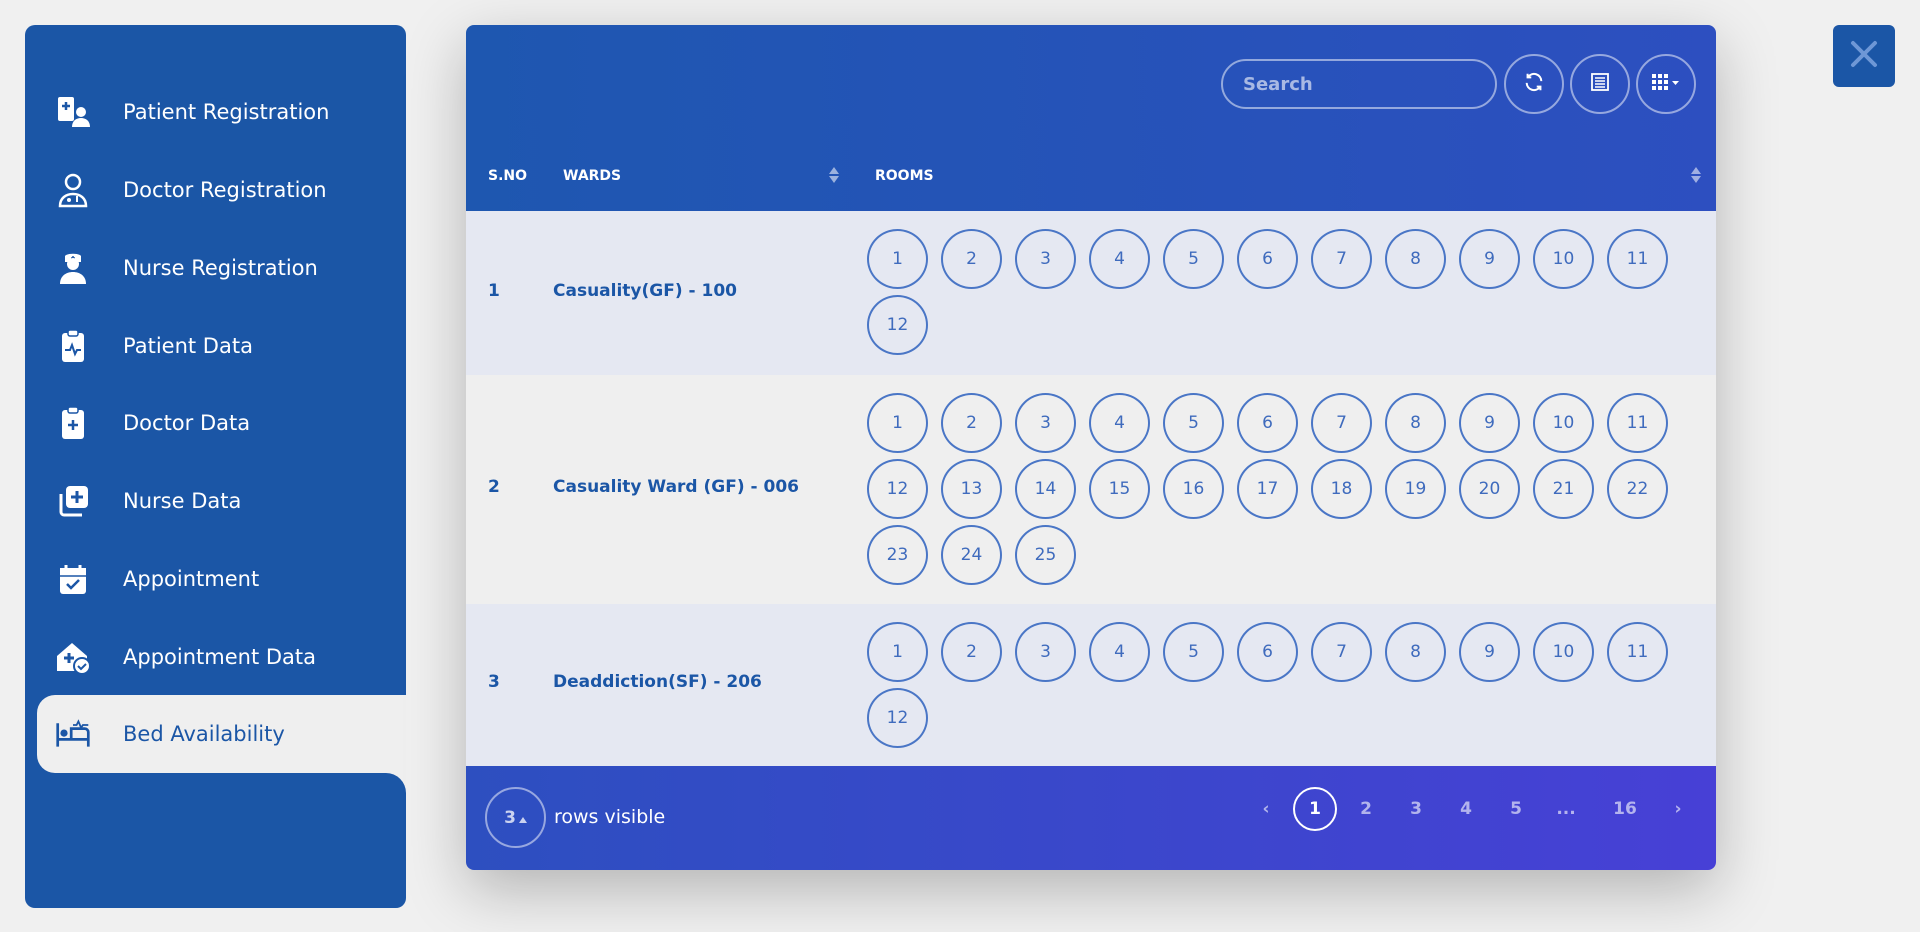 This screenshot has height=932, width=1920. I want to click on row-ward: Deaddiction(SF) - 206, so click(657, 682).